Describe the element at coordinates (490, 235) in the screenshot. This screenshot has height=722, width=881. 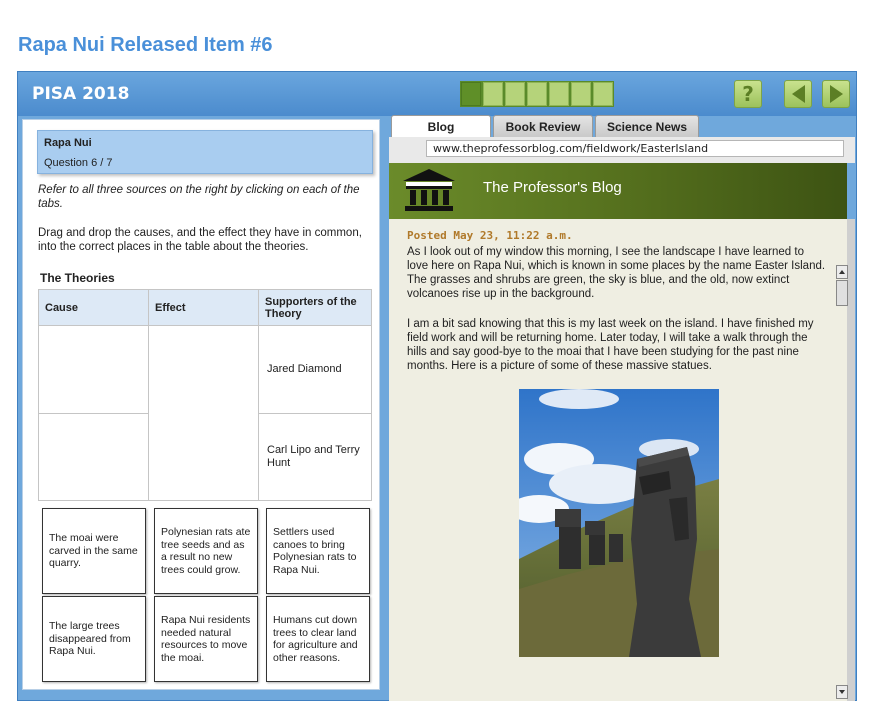
I see `post-timestamp: Posted May 23, 11:22 a.m.` at that location.